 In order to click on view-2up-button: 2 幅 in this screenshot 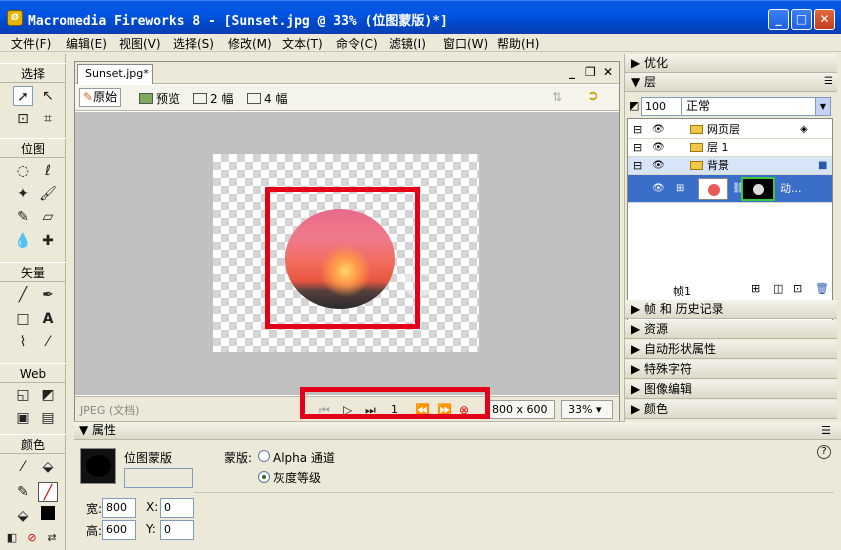, I will do `click(213, 98)`.